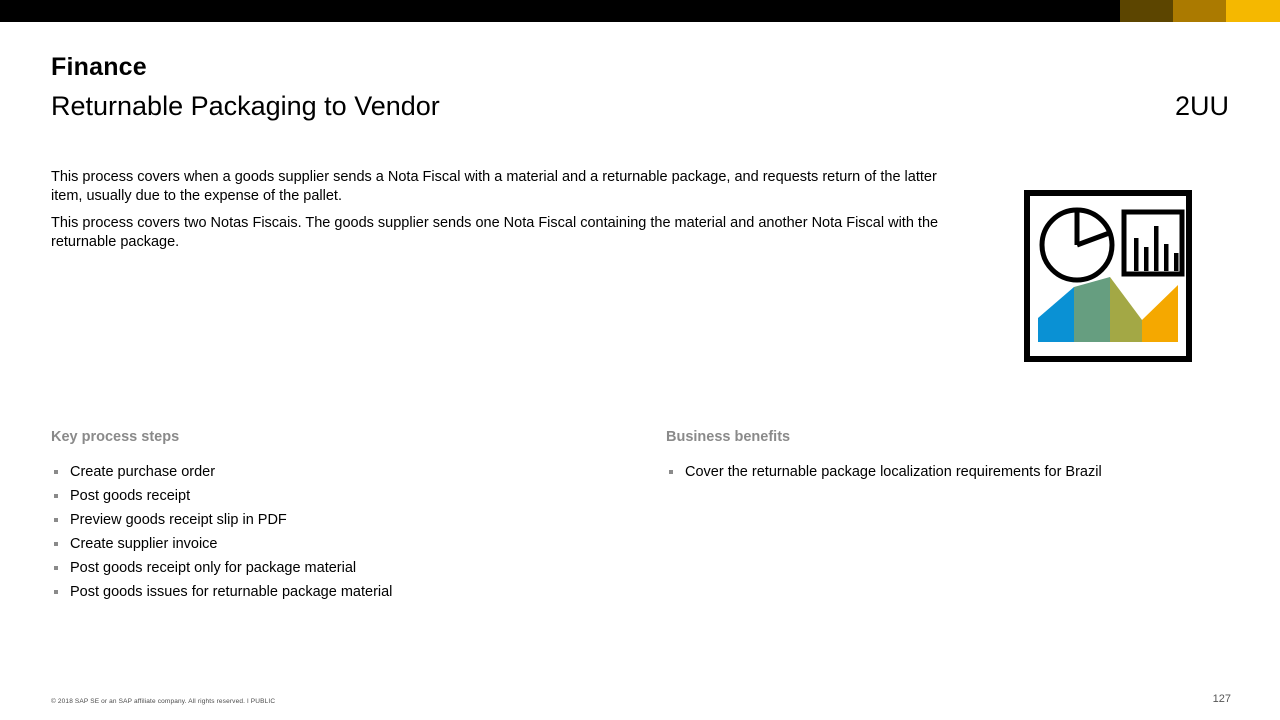 This screenshot has height=720, width=1280. Describe the element at coordinates (1201, 106) in the screenshot. I see `scope-item-id: 2UU` at that location.